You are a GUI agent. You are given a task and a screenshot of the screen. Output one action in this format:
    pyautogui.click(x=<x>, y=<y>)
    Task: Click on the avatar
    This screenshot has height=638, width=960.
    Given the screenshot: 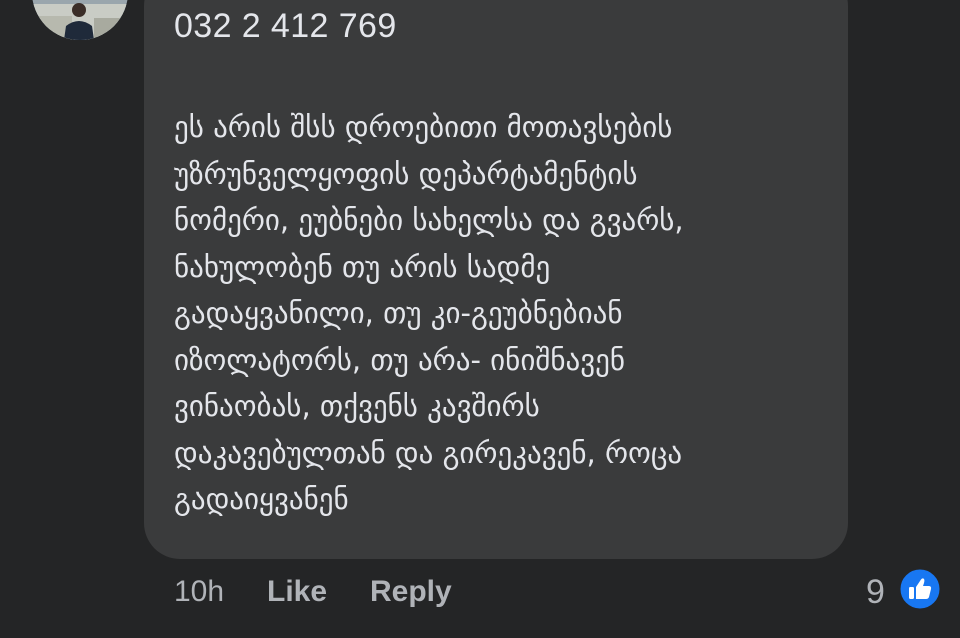 What is the action you would take?
    pyautogui.click(x=80, y=20)
    